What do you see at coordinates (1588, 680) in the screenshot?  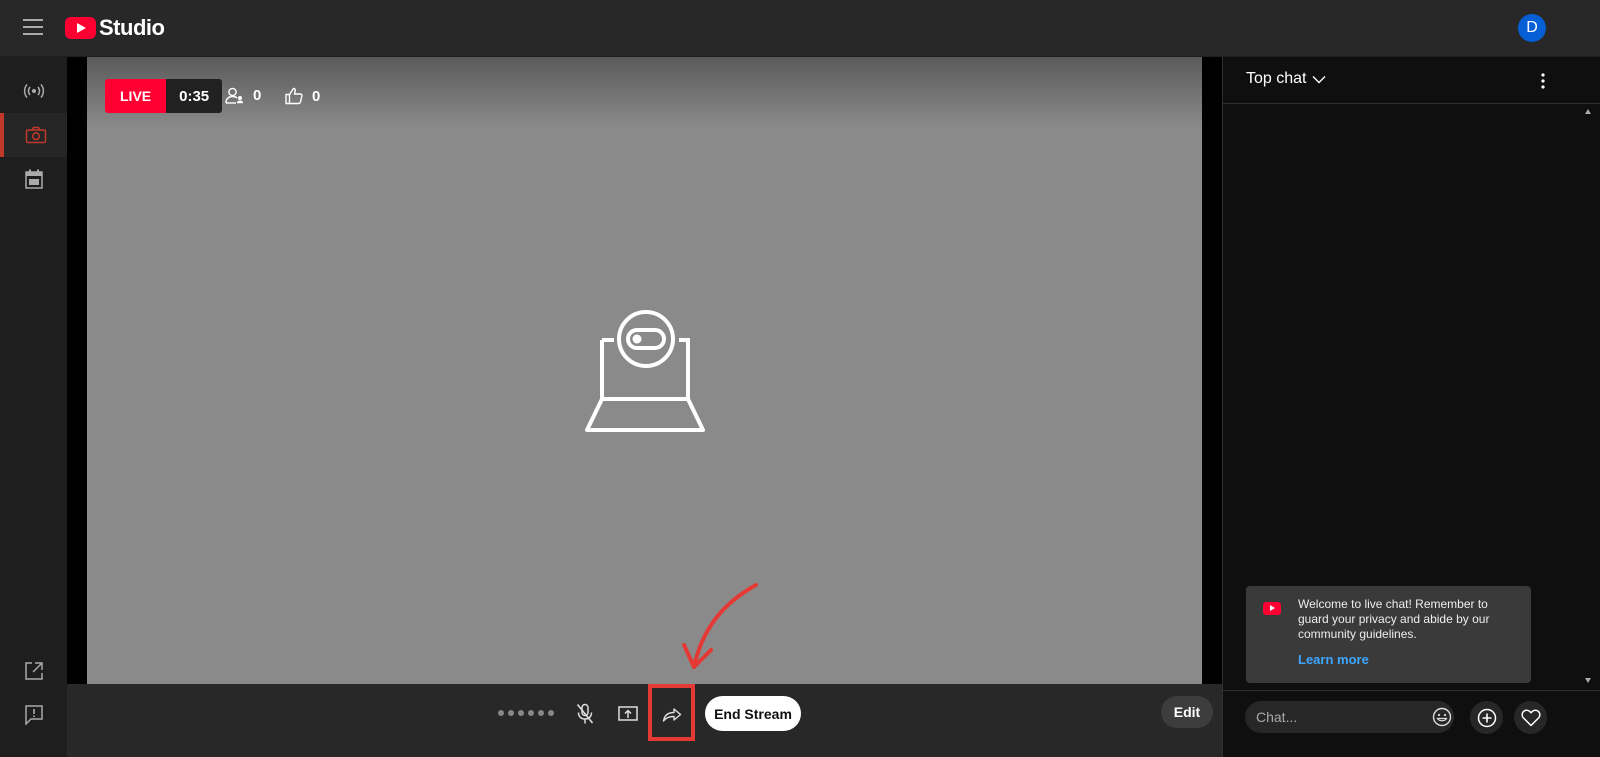 I see `chat-scroll-down` at bounding box center [1588, 680].